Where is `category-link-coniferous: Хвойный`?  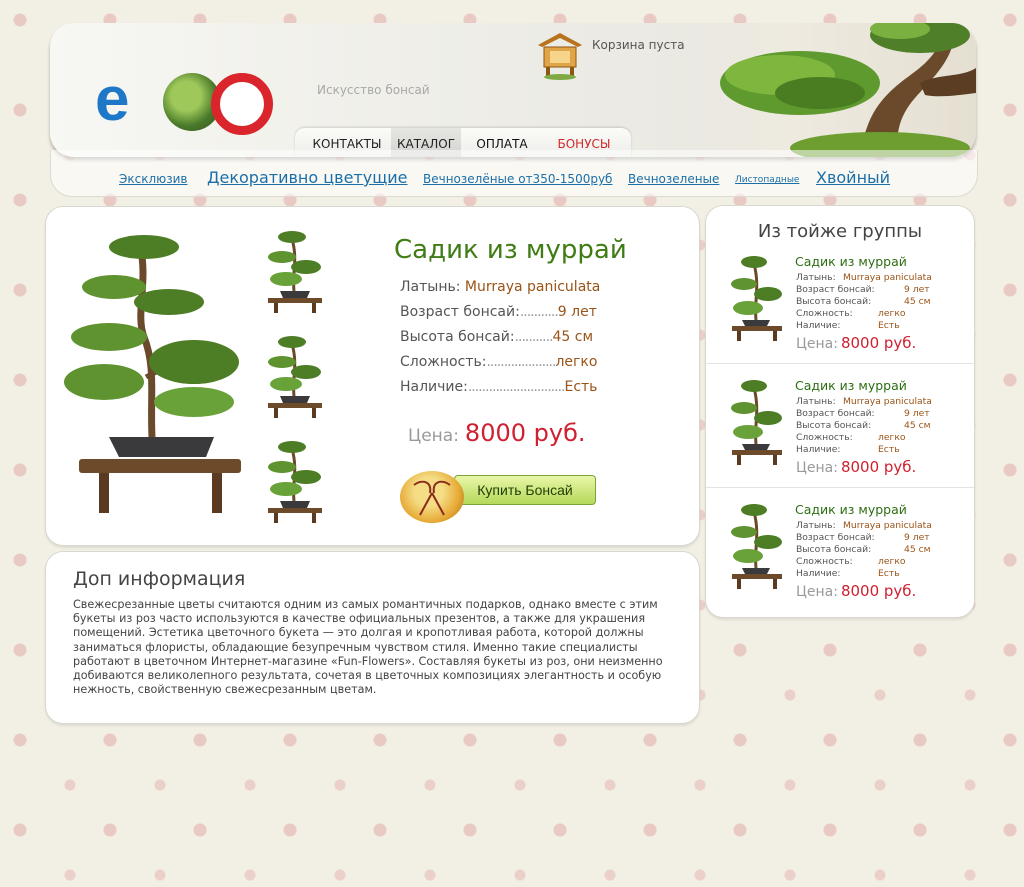
category-link-coniferous: Хвойный is located at coordinates (853, 177).